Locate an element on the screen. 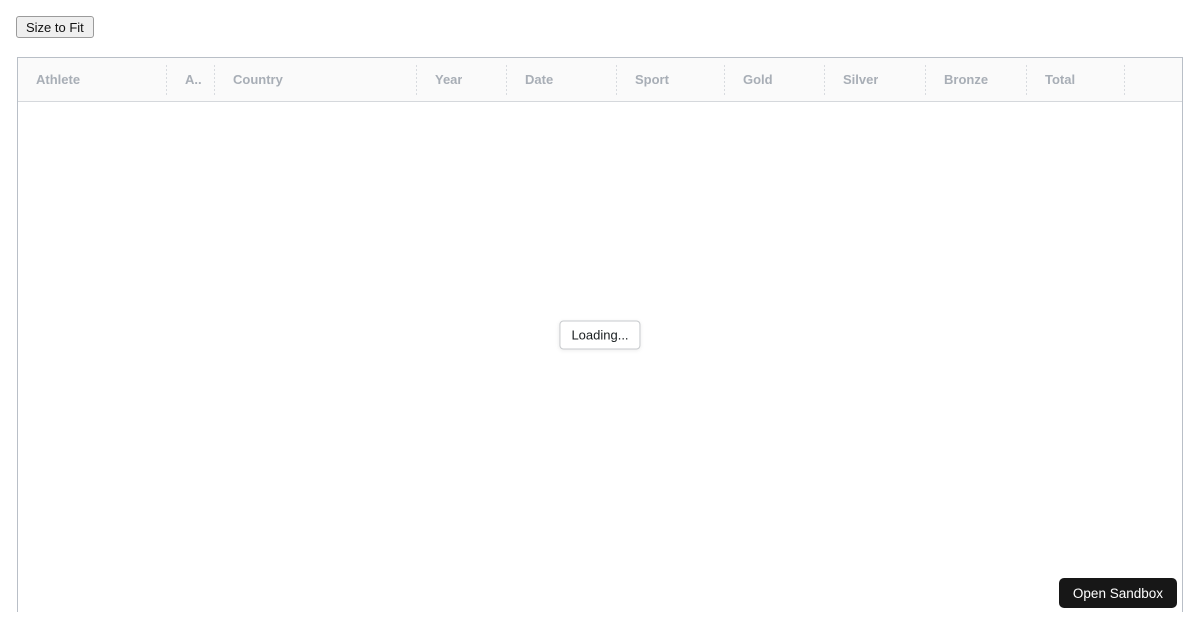 This screenshot has height=630, width=1200. column-header-silver: Silver is located at coordinates (875, 79).